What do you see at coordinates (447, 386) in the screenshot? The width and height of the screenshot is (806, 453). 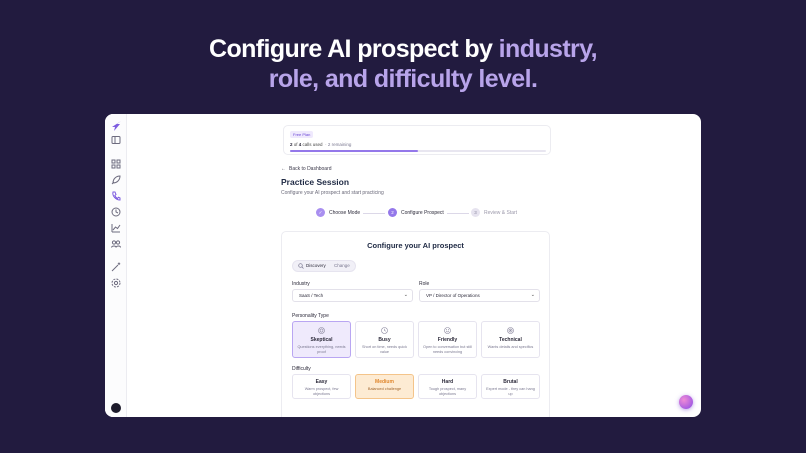 I see `difficulty-hard: Hard Tough prospect, many objections` at bounding box center [447, 386].